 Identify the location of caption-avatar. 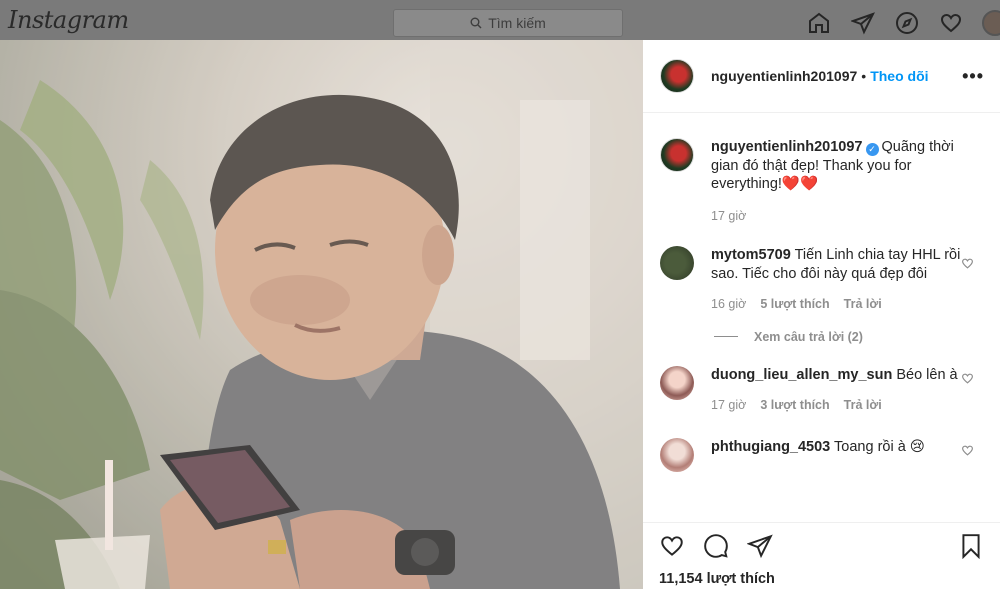
(677, 155).